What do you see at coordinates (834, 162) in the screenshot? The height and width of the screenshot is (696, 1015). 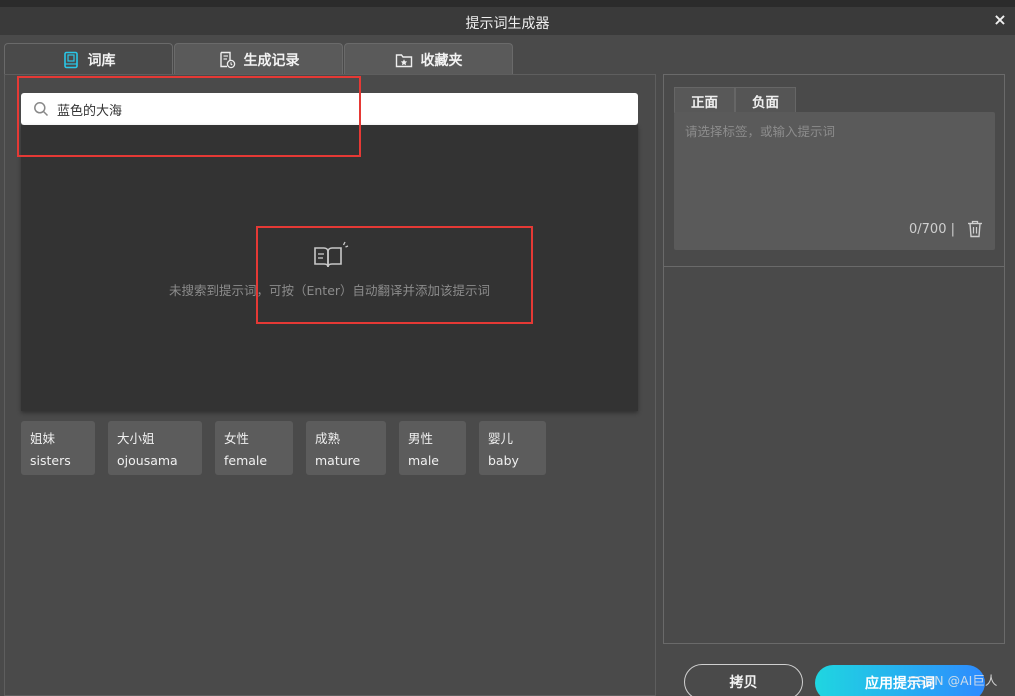 I see `prompt-textarea` at bounding box center [834, 162].